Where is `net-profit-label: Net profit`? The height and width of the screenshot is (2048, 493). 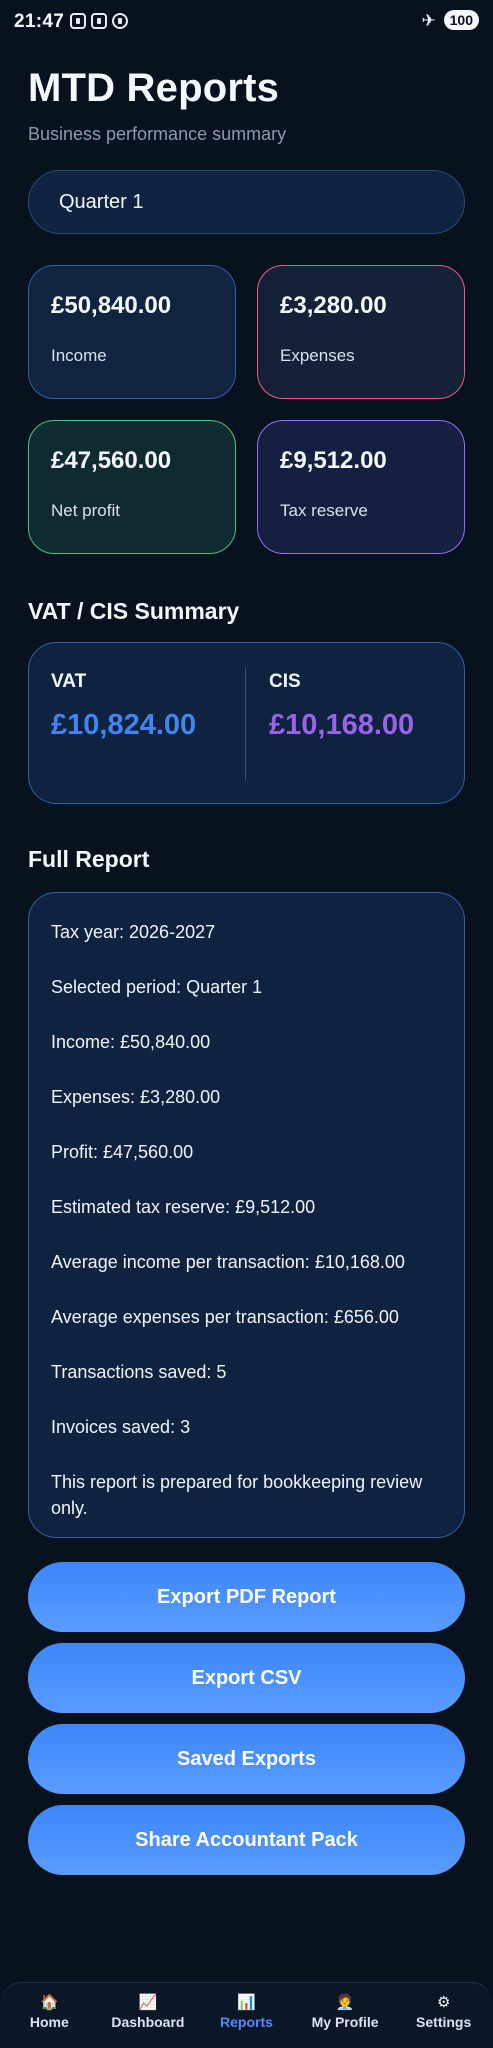
net-profit-label: Net profit is located at coordinates (85, 510).